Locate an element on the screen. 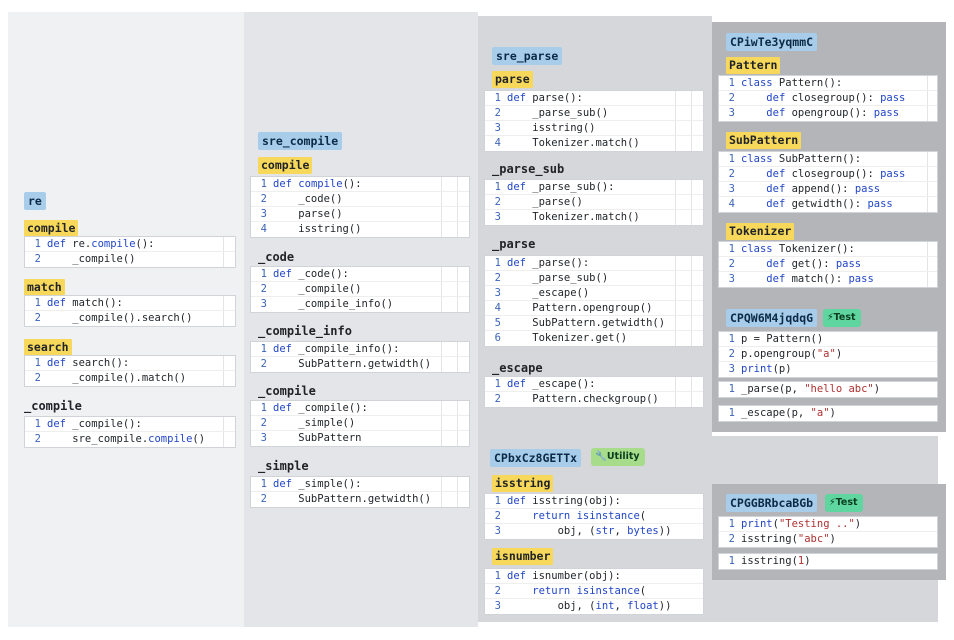 Image resolution: width=954 pixels, height=640 pixels. utility-badge: 🔧Utility is located at coordinates (618, 457).